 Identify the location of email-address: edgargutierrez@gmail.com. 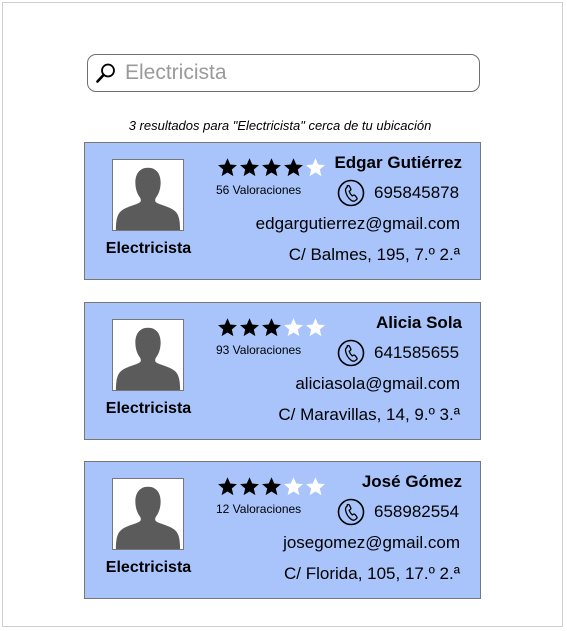
(358, 224).